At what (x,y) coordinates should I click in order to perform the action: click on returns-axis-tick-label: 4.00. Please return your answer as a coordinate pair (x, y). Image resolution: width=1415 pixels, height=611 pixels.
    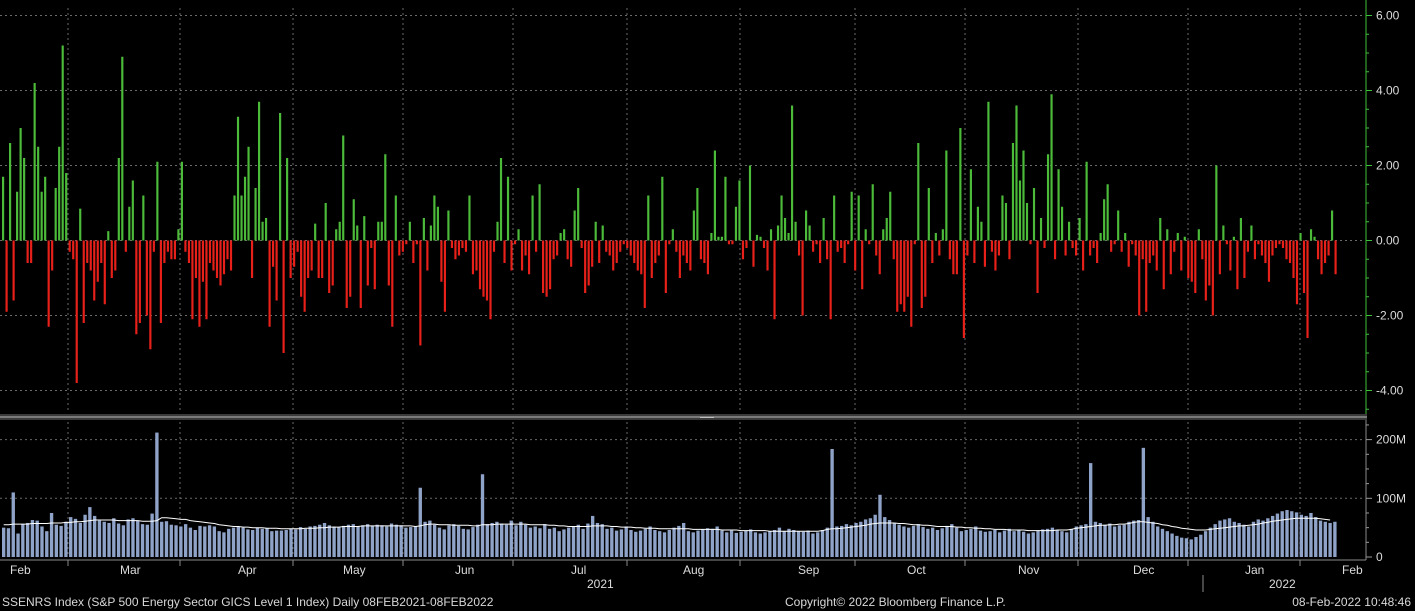
    Looking at the image, I should click on (1388, 91).